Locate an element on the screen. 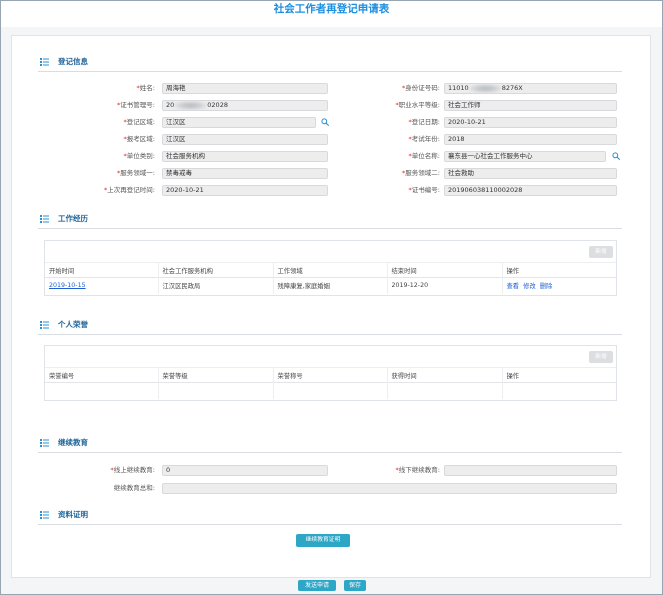  org-type-label: *单位类别: is located at coordinates (107, 156).